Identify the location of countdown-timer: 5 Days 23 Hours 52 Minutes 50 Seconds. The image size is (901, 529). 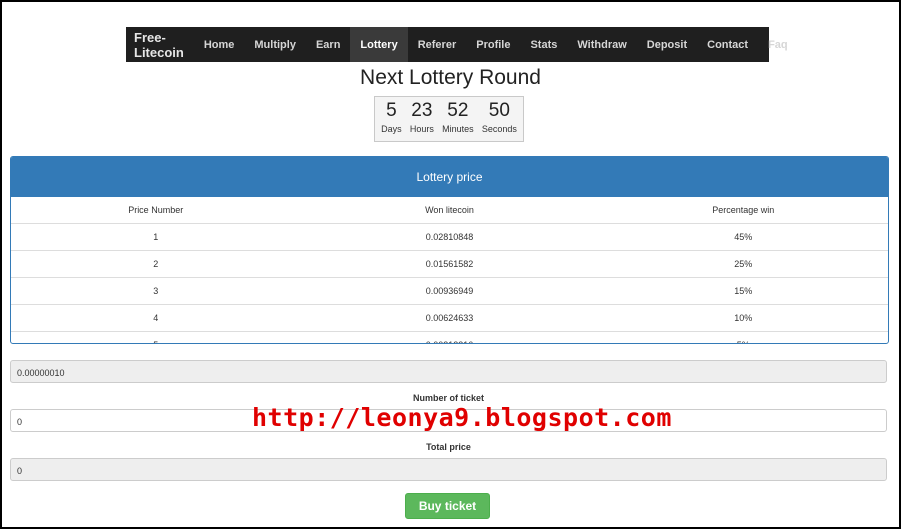
(449, 119).